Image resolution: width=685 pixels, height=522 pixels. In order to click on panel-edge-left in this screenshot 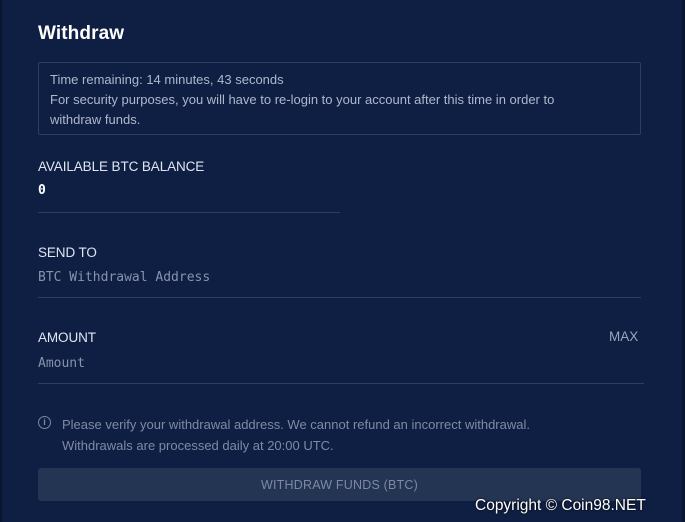, I will do `click(1, 261)`.